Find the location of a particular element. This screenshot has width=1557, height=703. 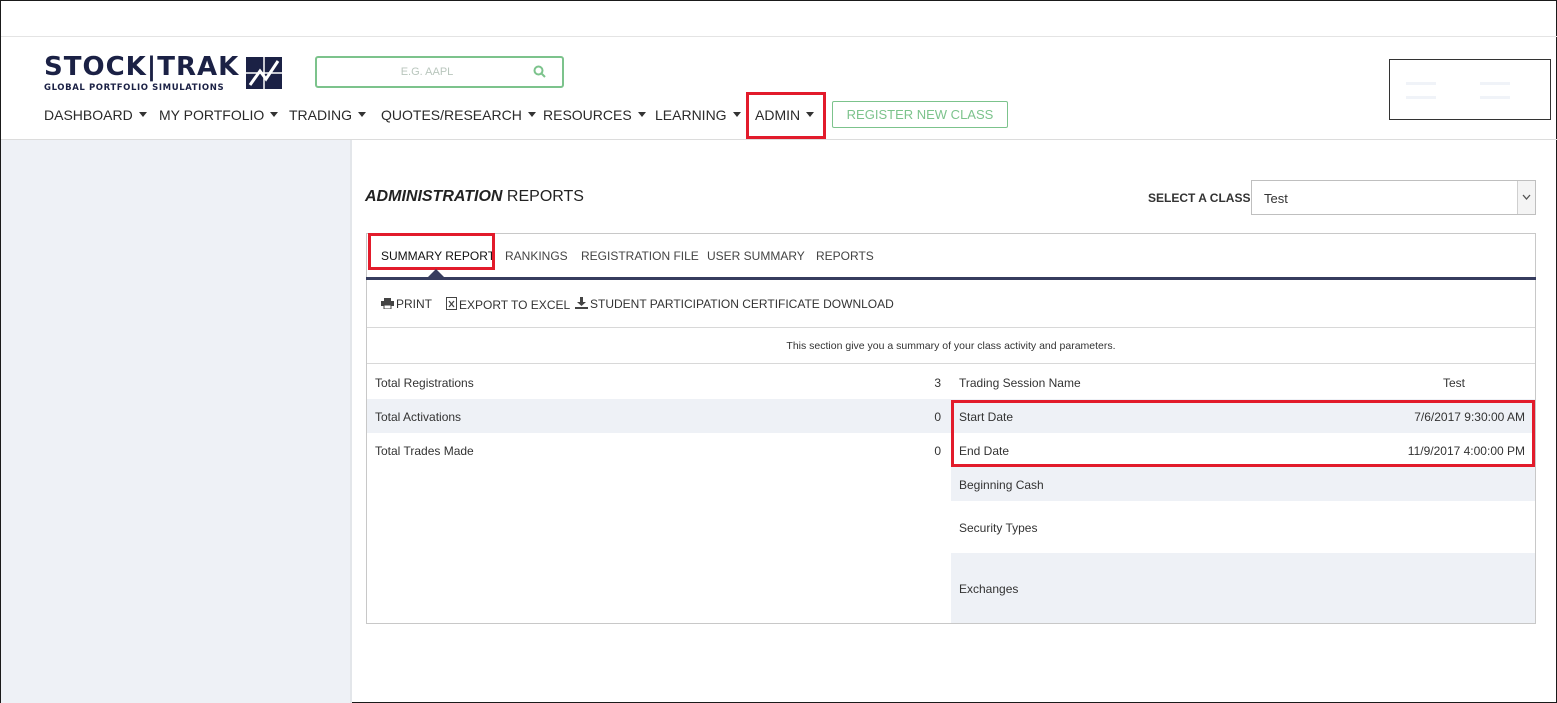

nav-label: DASHBOARD is located at coordinates (88, 115).